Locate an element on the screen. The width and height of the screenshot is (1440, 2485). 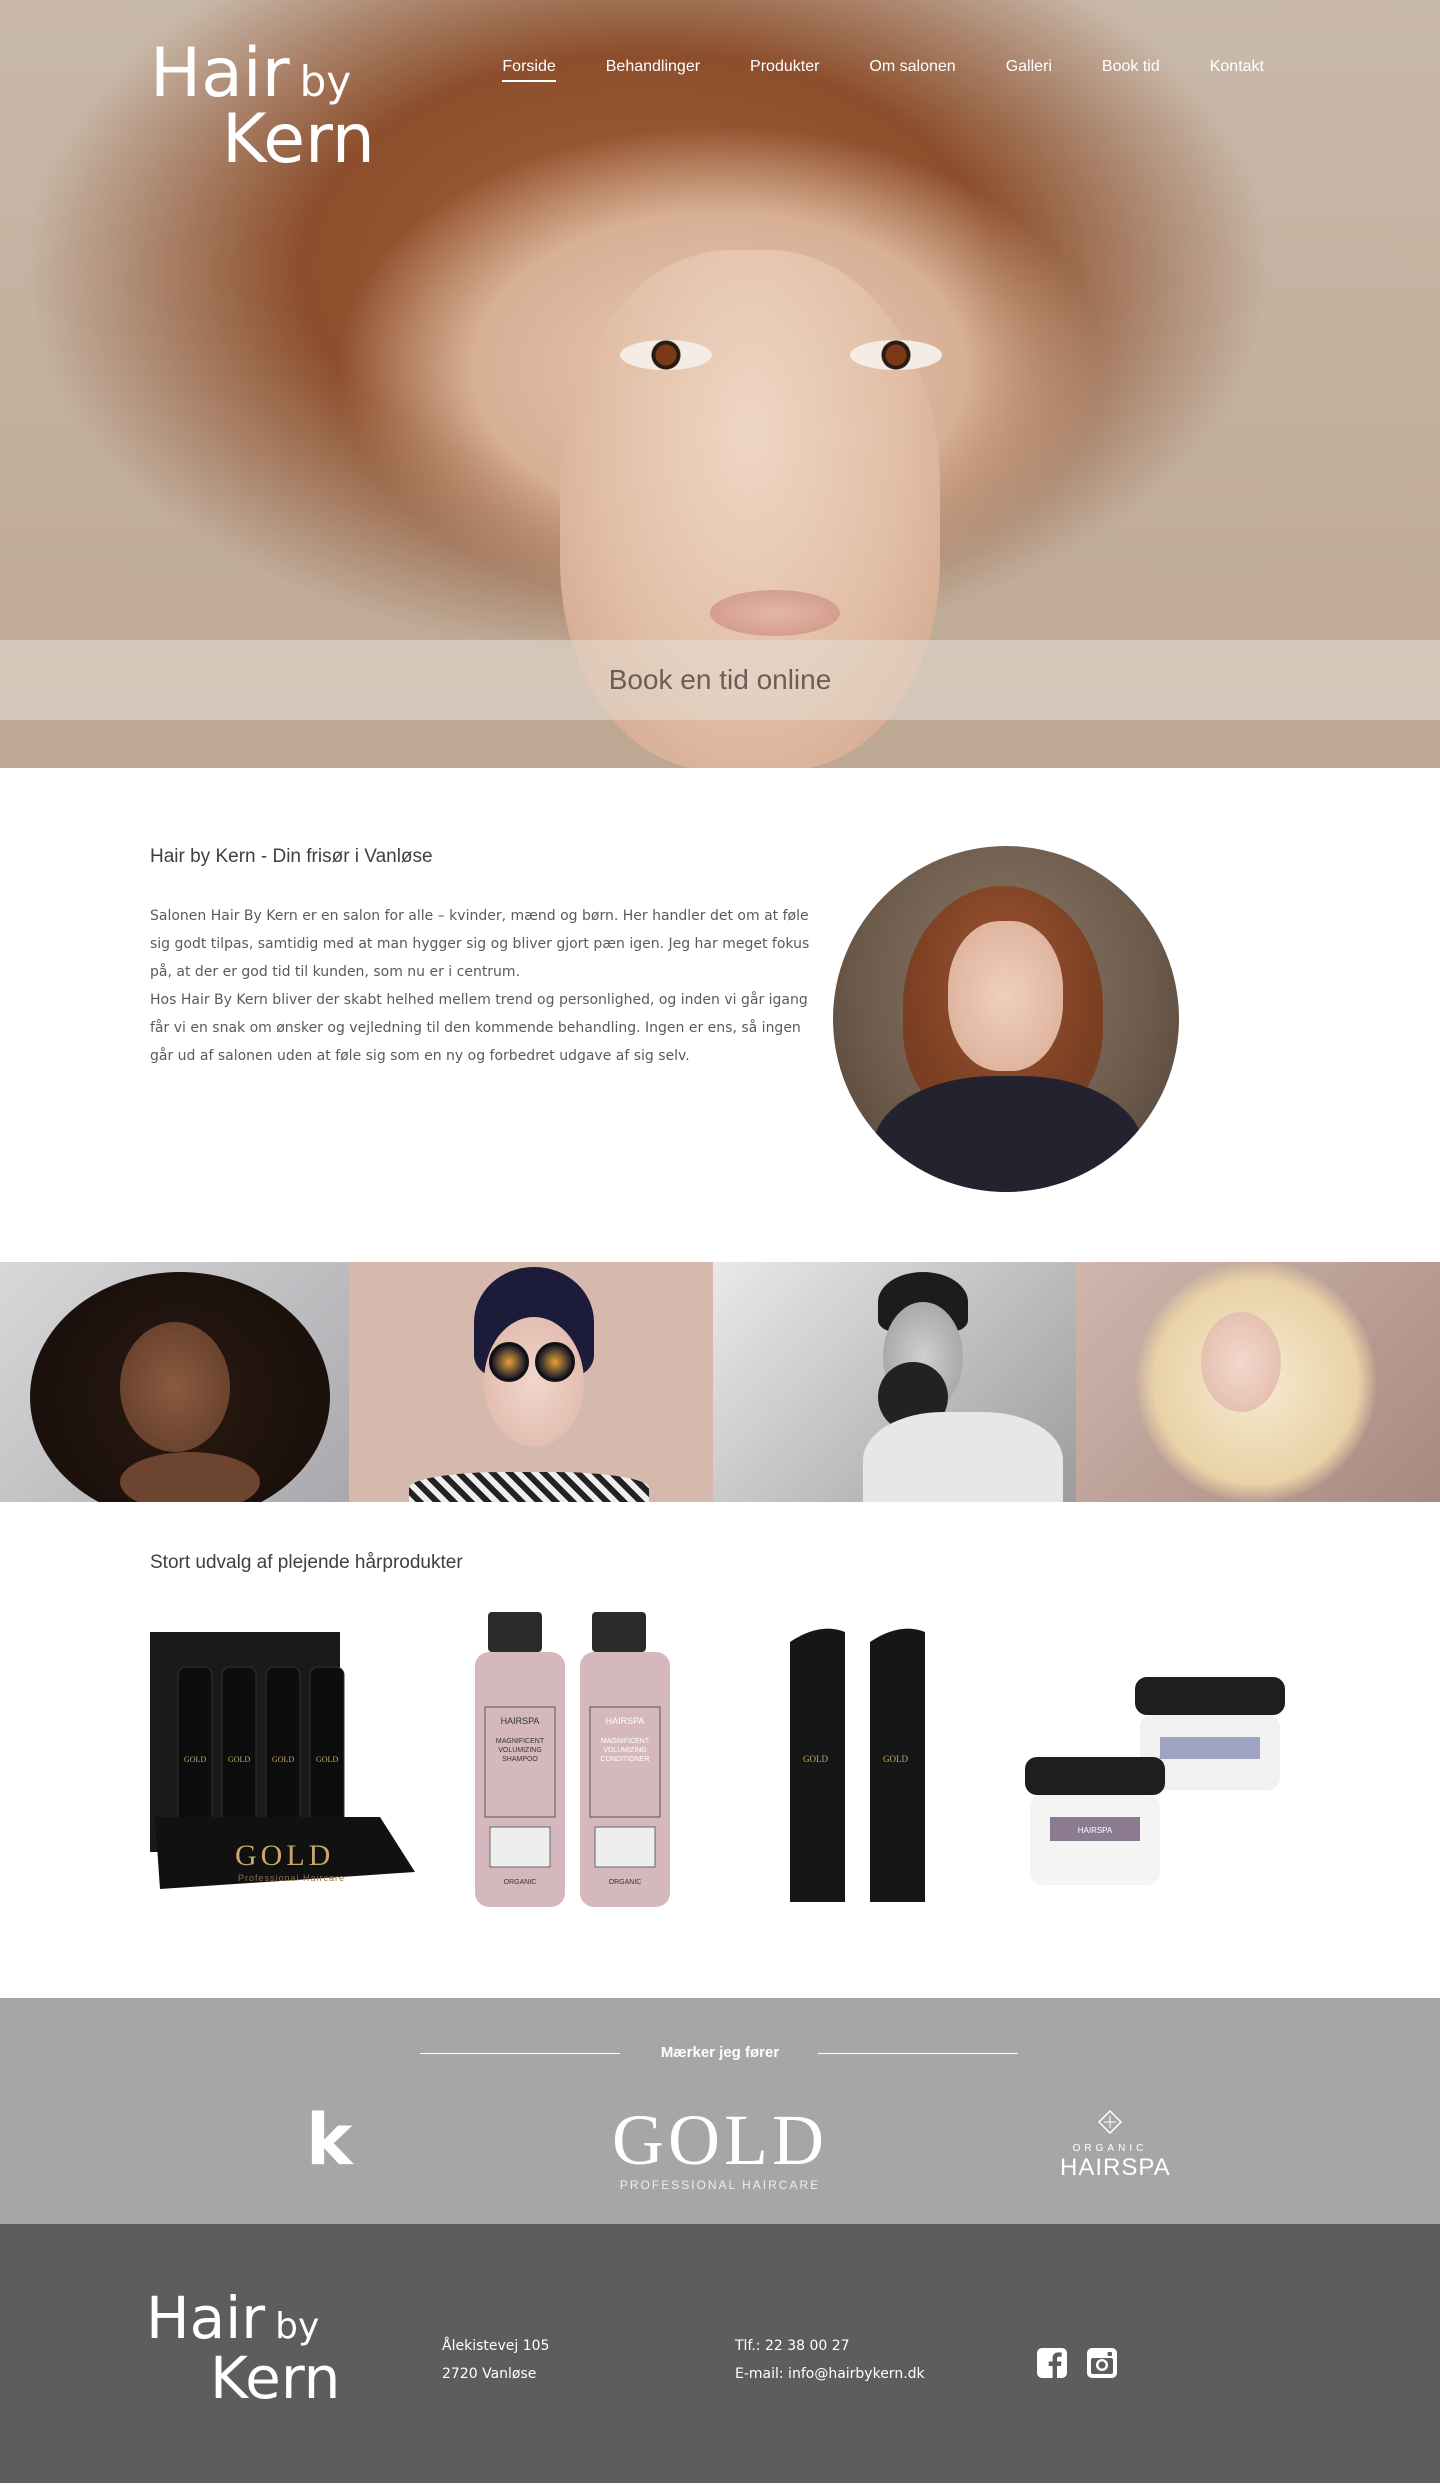
footer-logo: Hair by Kern is located at coordinates (243, 2348).